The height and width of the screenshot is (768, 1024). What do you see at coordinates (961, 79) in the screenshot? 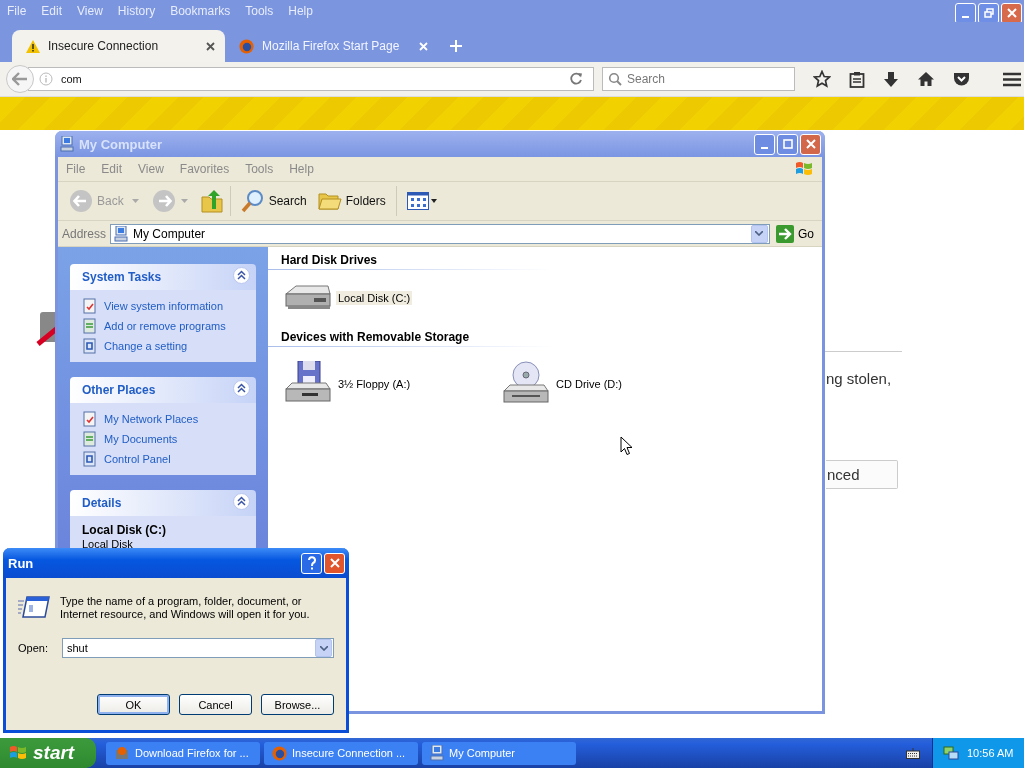
I see `pocket-icon` at bounding box center [961, 79].